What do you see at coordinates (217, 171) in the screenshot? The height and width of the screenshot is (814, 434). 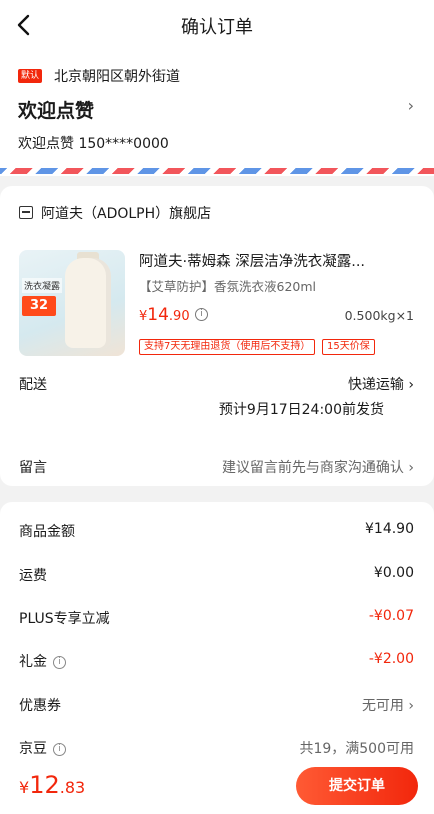 I see `airmail-stripe` at bounding box center [217, 171].